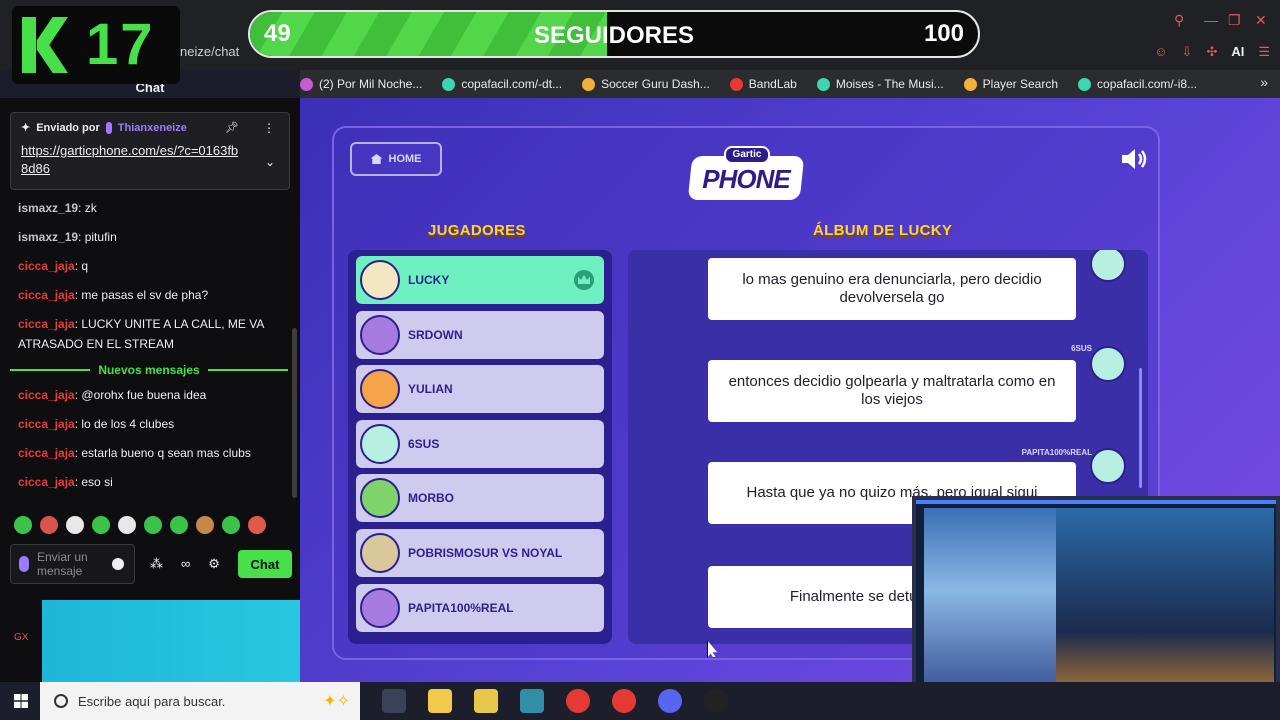 This screenshot has height=720, width=1280. Describe the element at coordinates (232, 127) in the screenshot. I see `pin-toggle-icon: 📌︎` at that location.